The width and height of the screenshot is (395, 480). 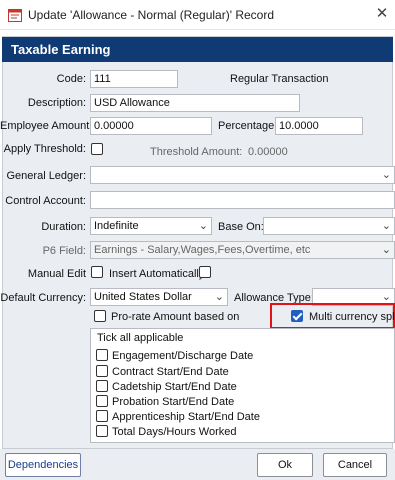 What do you see at coordinates (175, 317) in the screenshot?
I see `prorate-label: Pro-rate Amount based on` at bounding box center [175, 317].